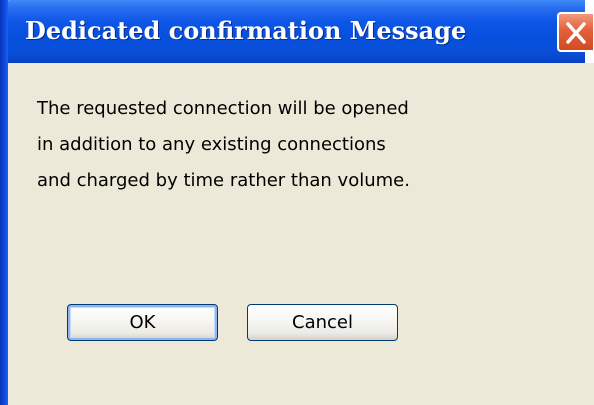 The image size is (594, 405). I want to click on dialog-title: Dedicated confirmation Message, so click(246, 30).